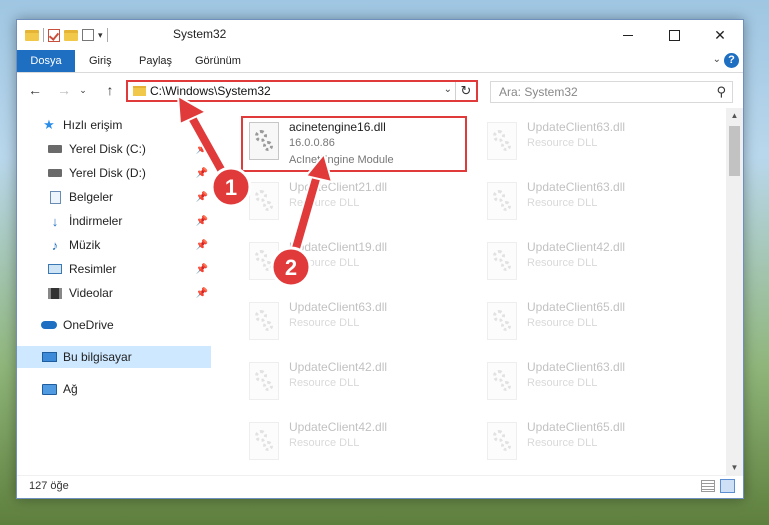  What do you see at coordinates (734, 292) in the screenshot?
I see `vertical-scrollbar: ▲ ▼` at bounding box center [734, 292].